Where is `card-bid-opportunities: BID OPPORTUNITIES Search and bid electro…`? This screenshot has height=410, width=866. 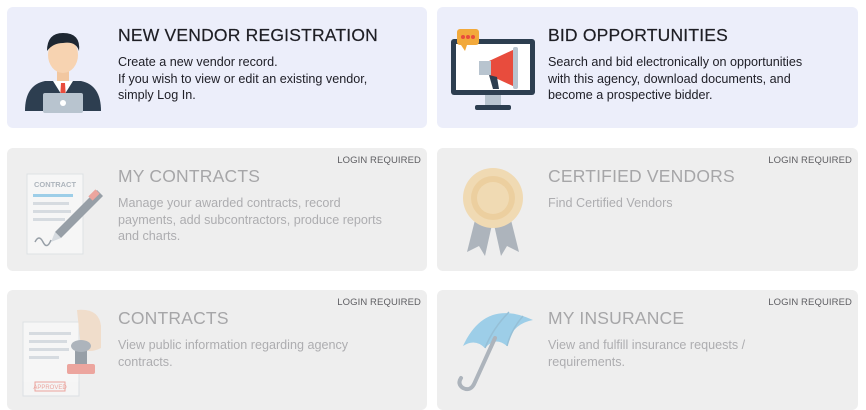
card-bid-opportunities: BID OPPORTUNITIES Search and bid electro… is located at coordinates (647, 67).